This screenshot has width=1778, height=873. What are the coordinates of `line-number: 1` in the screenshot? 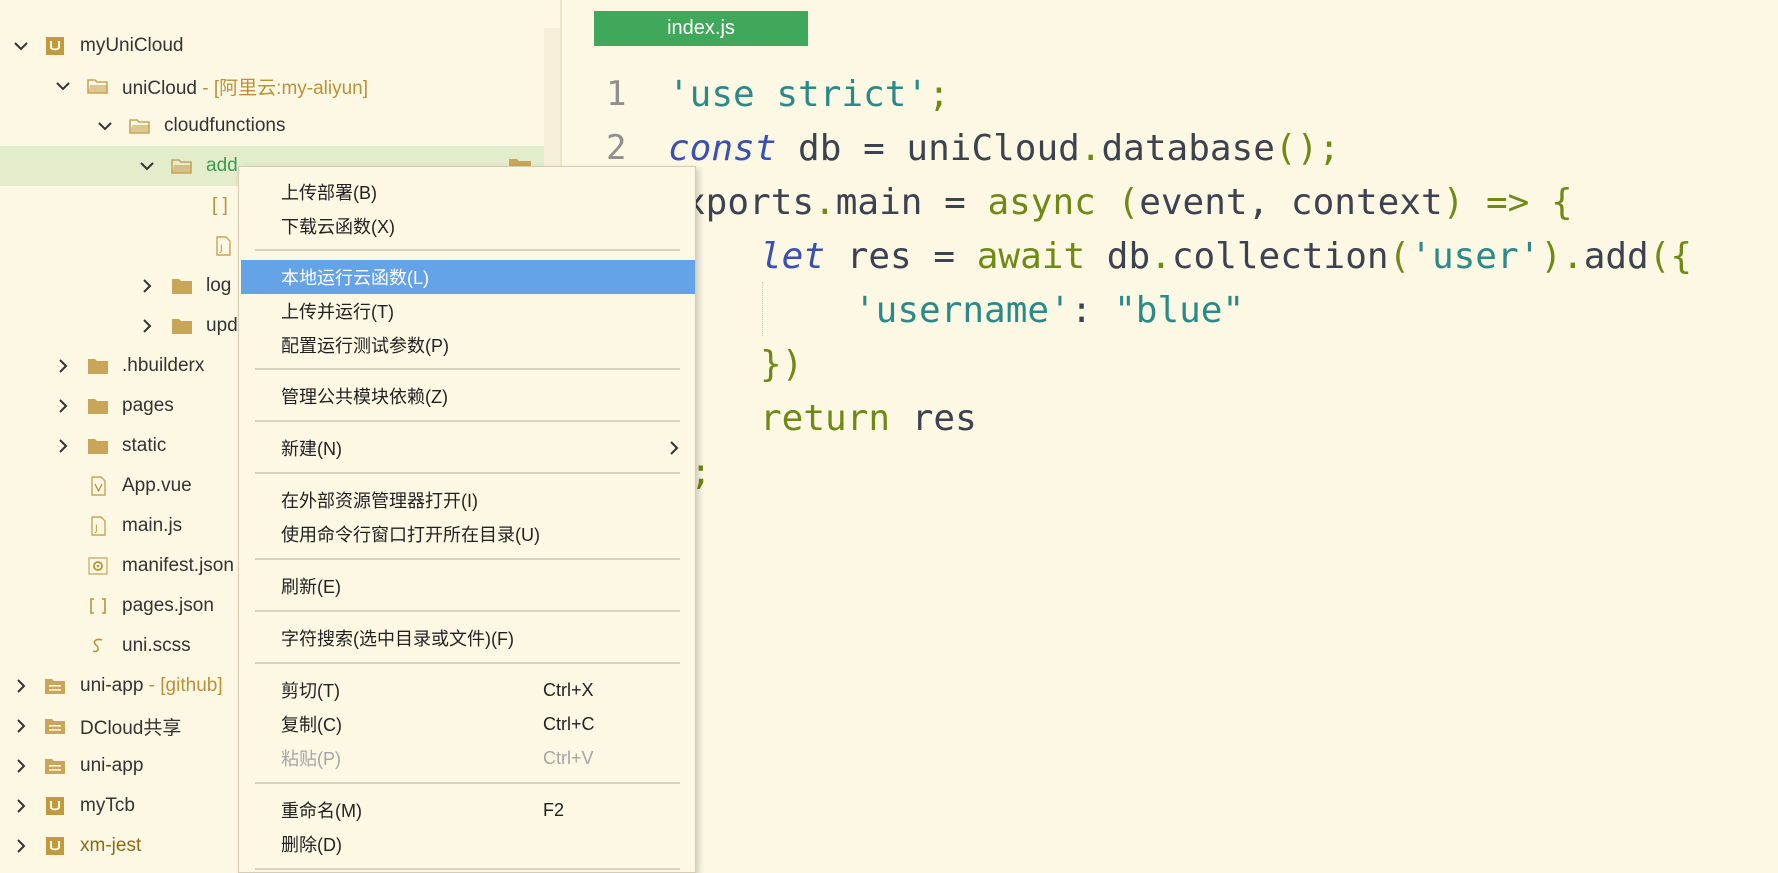 It's located at (616, 94).